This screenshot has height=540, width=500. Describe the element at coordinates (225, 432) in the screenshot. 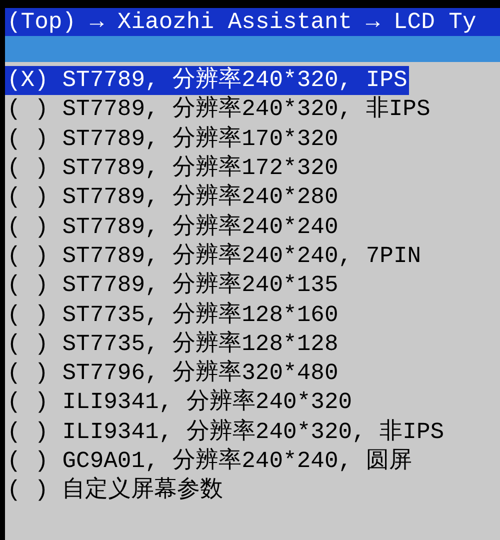

I see `menu-option: ( ) ILI9341, 分辨率240*320, 非IPS` at that location.